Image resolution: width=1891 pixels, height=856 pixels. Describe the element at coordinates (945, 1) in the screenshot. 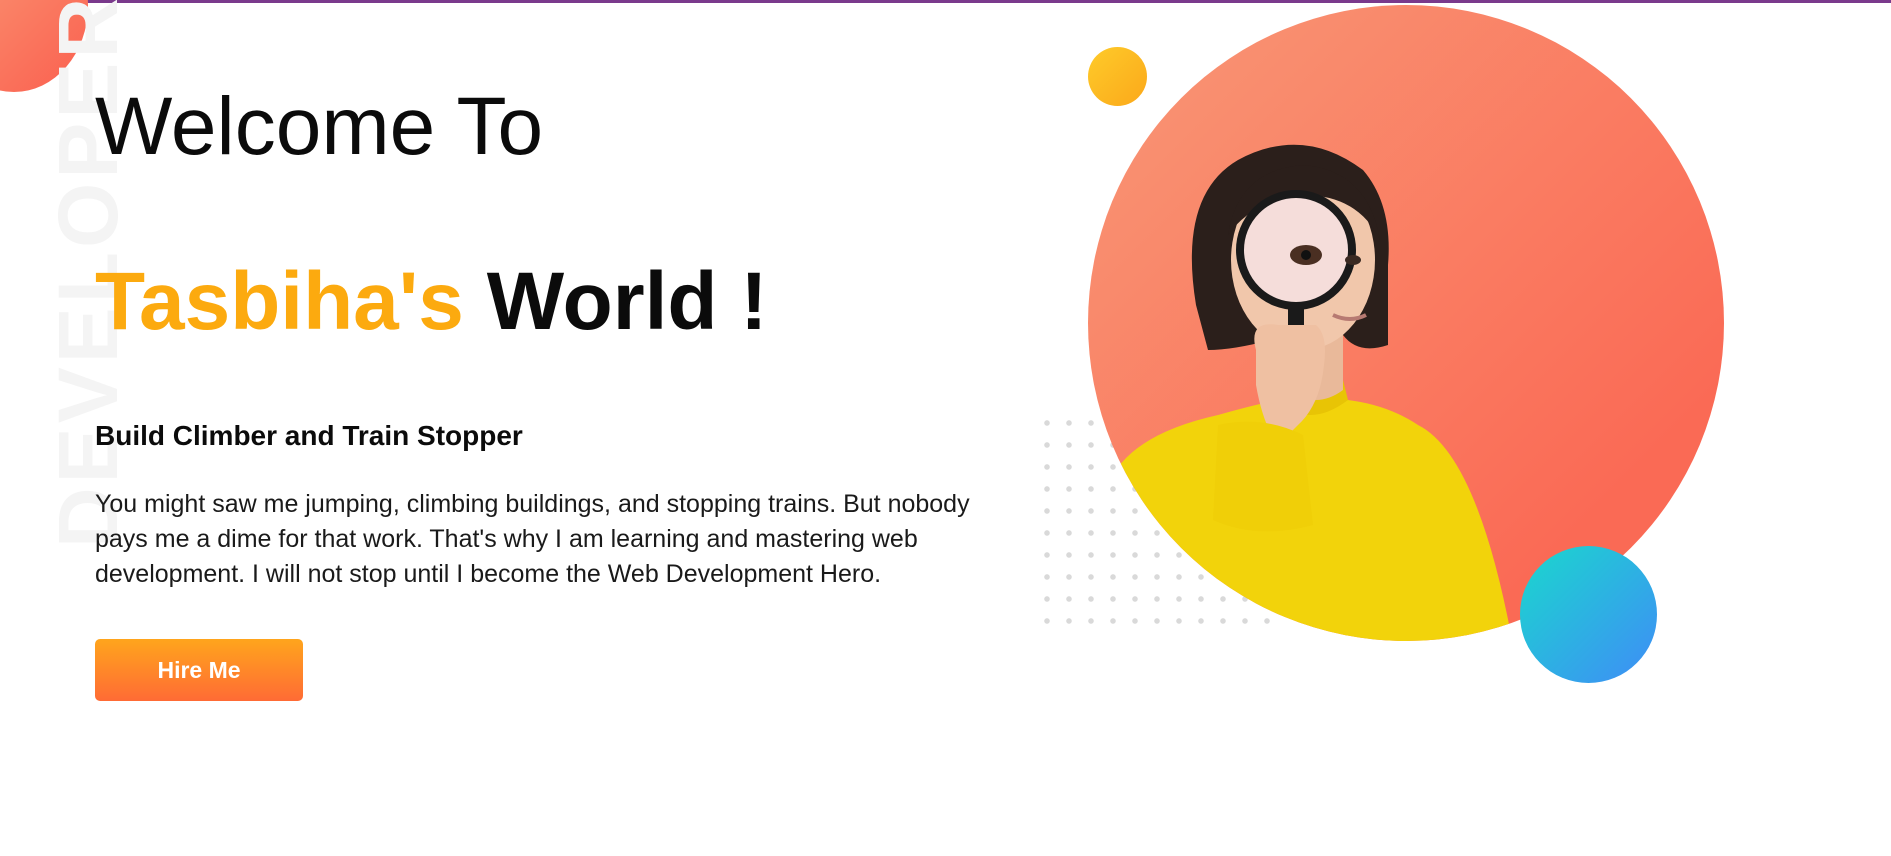

I see `top-border` at that location.